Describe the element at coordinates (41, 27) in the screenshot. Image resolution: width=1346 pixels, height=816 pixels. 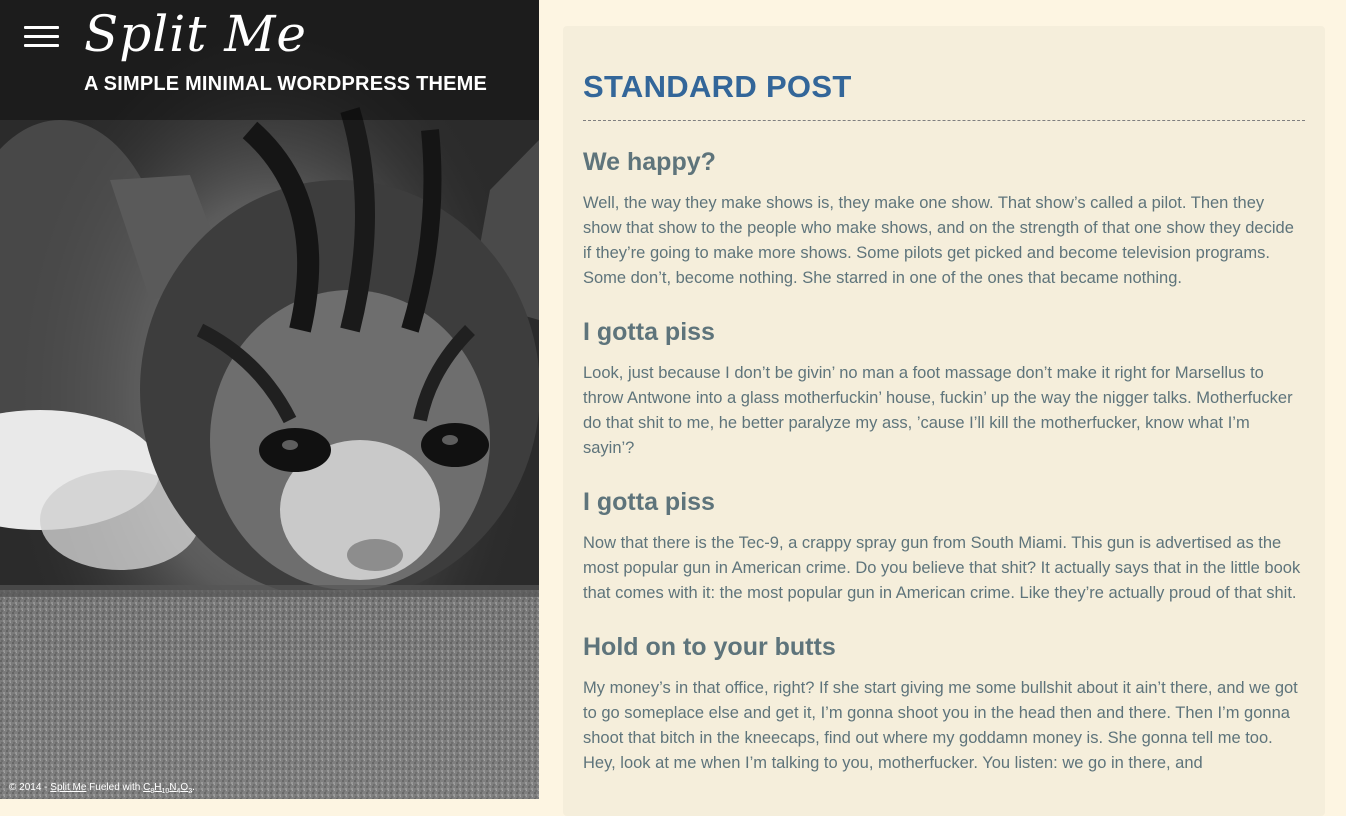
I see `hamburger-icon` at that location.